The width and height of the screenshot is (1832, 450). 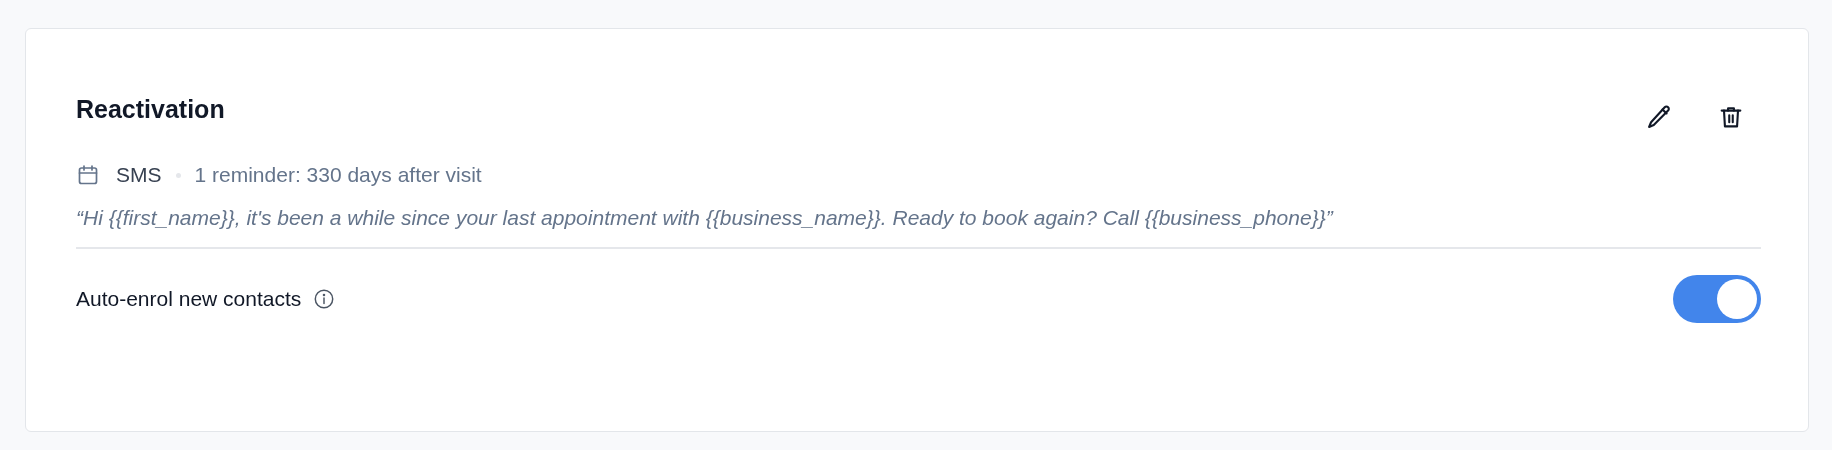 What do you see at coordinates (338, 175) in the screenshot?
I see `schedule-text: 1 reminder: 330 days after visit` at bounding box center [338, 175].